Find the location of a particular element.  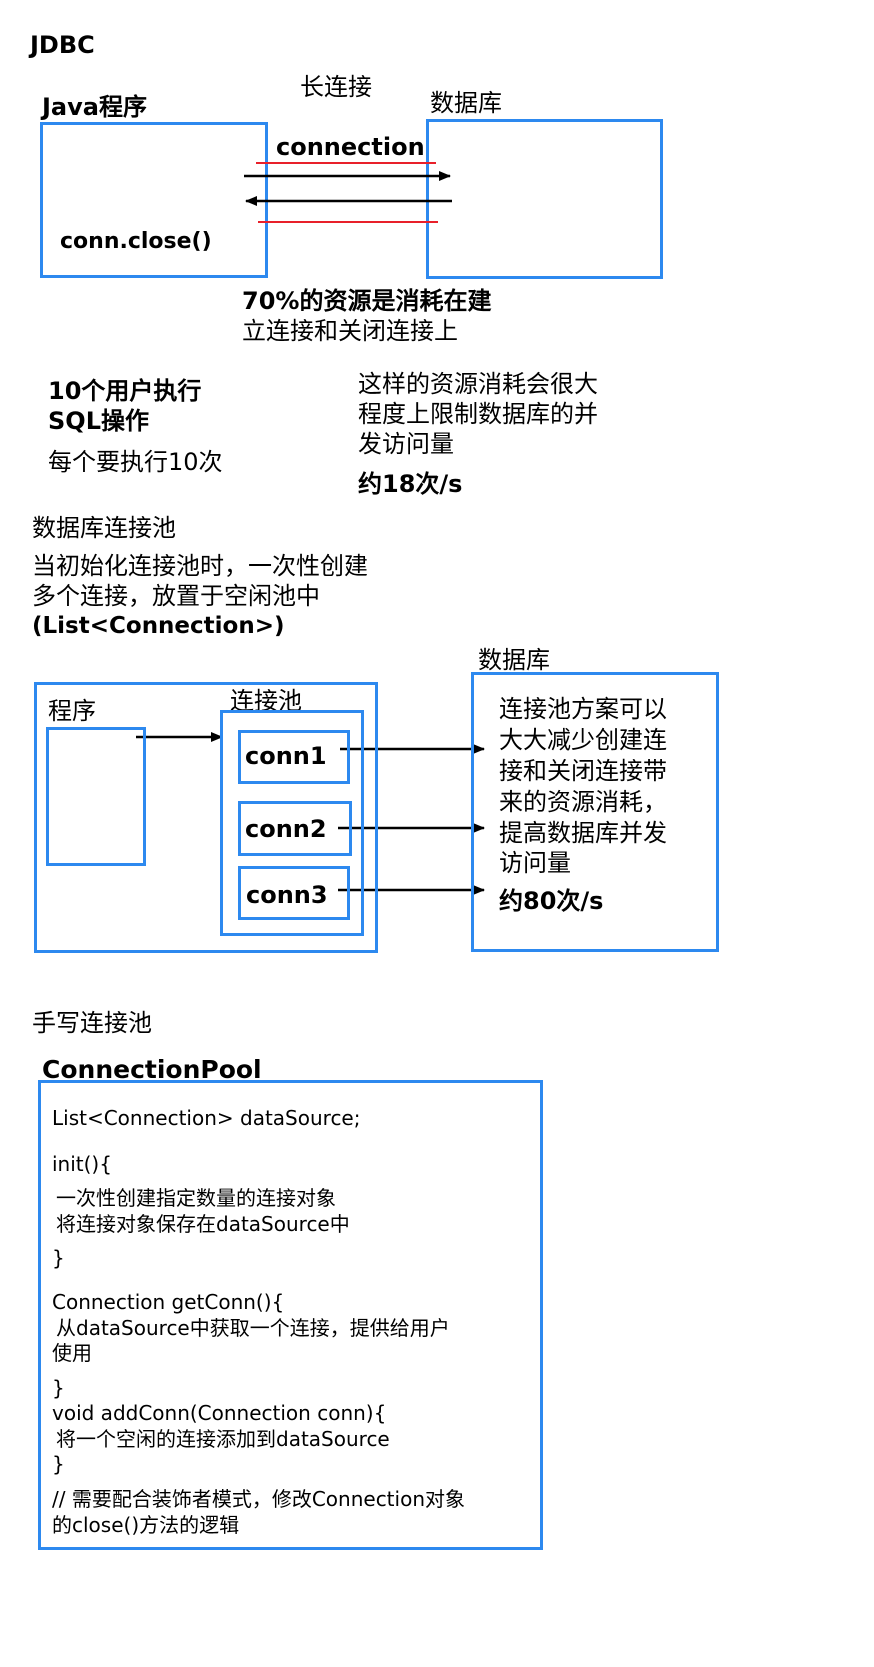

limit-line1: 这样的资源消耗会很大 is located at coordinates (478, 384).